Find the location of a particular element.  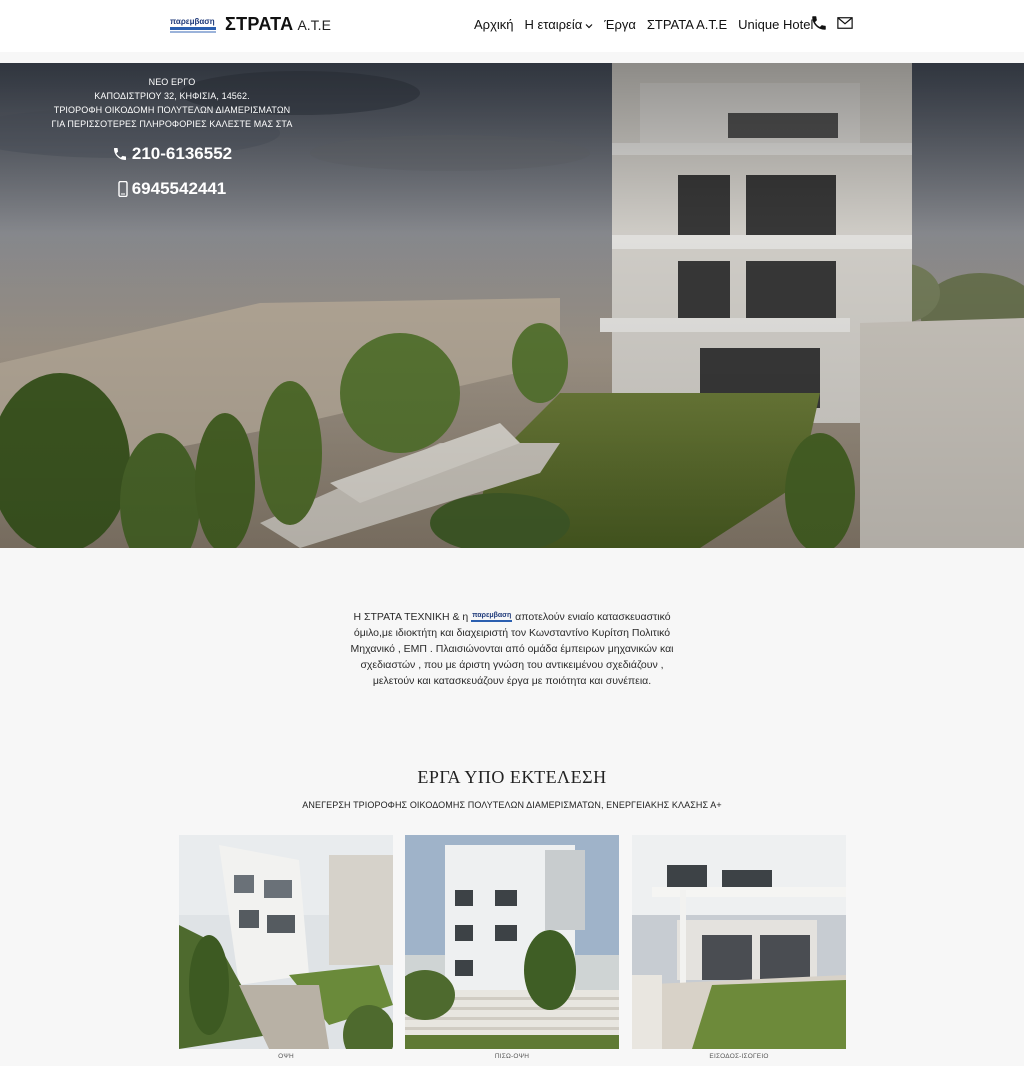

hero-phone-mobile: 6945542441 is located at coordinates (172, 189).